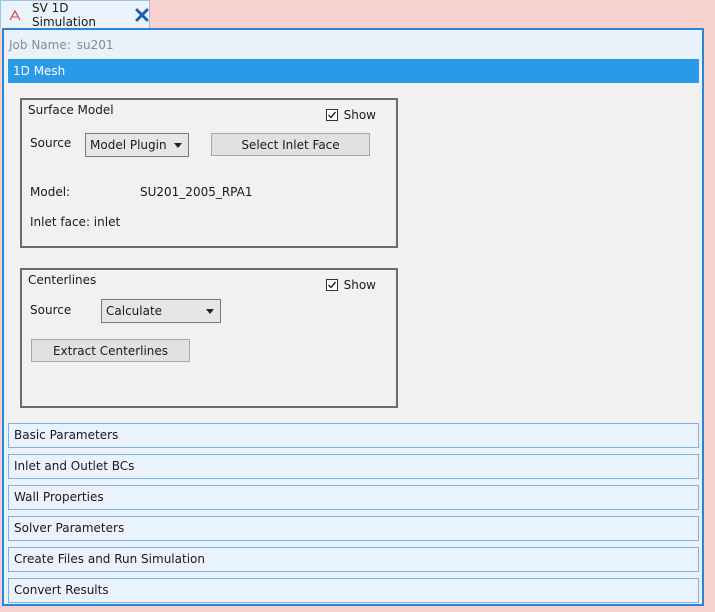 This screenshot has height=612, width=715. I want to click on centerlines-show-checkbox: Show, so click(350, 285).